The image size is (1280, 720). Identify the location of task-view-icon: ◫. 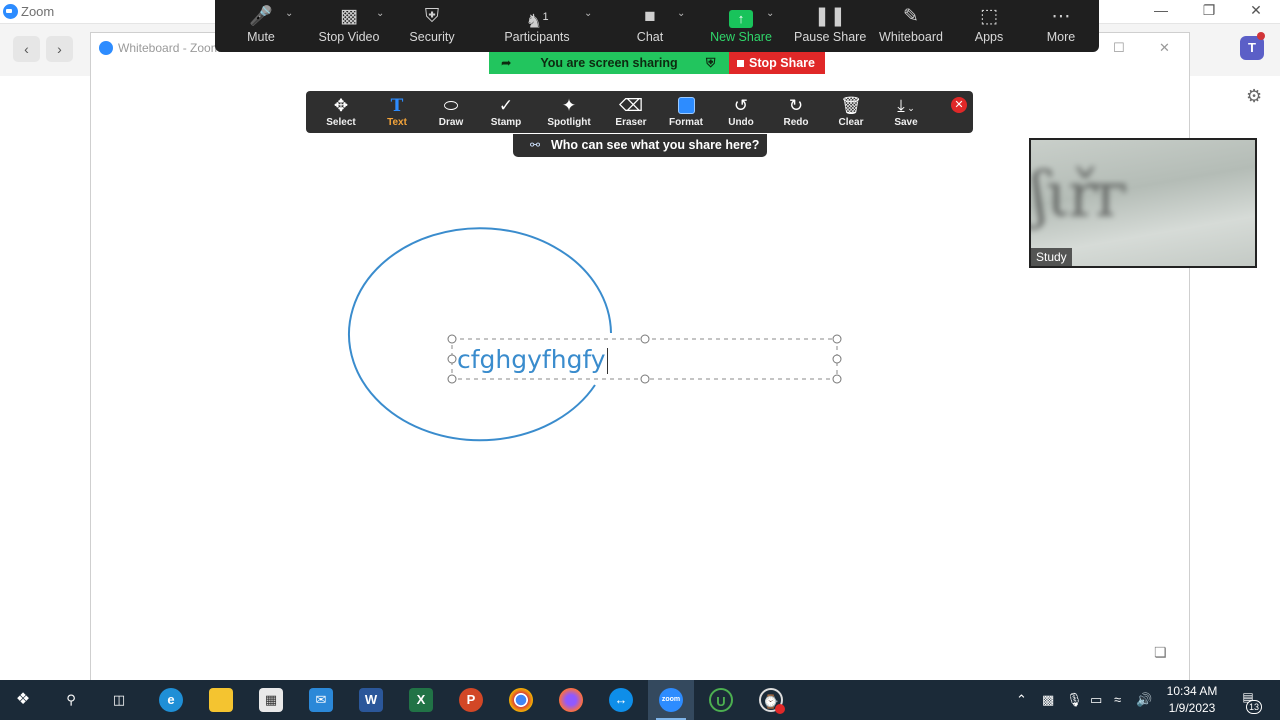
(119, 700).